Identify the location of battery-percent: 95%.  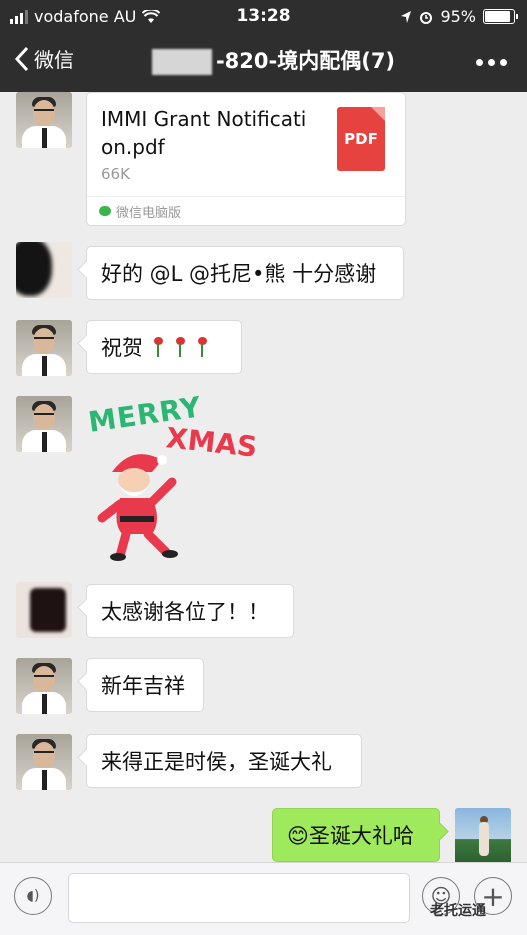
(458, 16).